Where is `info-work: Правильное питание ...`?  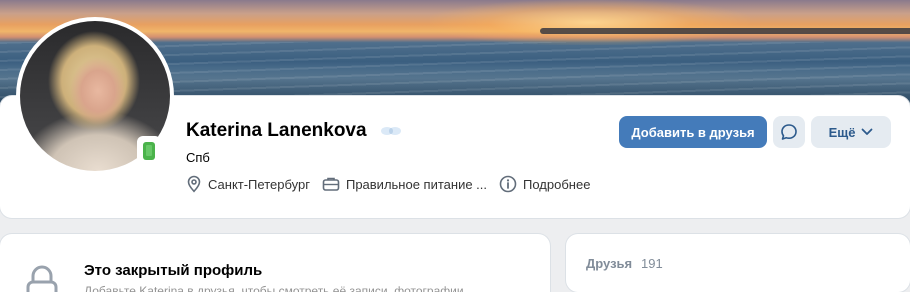
info-work: Правильное питание ... is located at coordinates (404, 184).